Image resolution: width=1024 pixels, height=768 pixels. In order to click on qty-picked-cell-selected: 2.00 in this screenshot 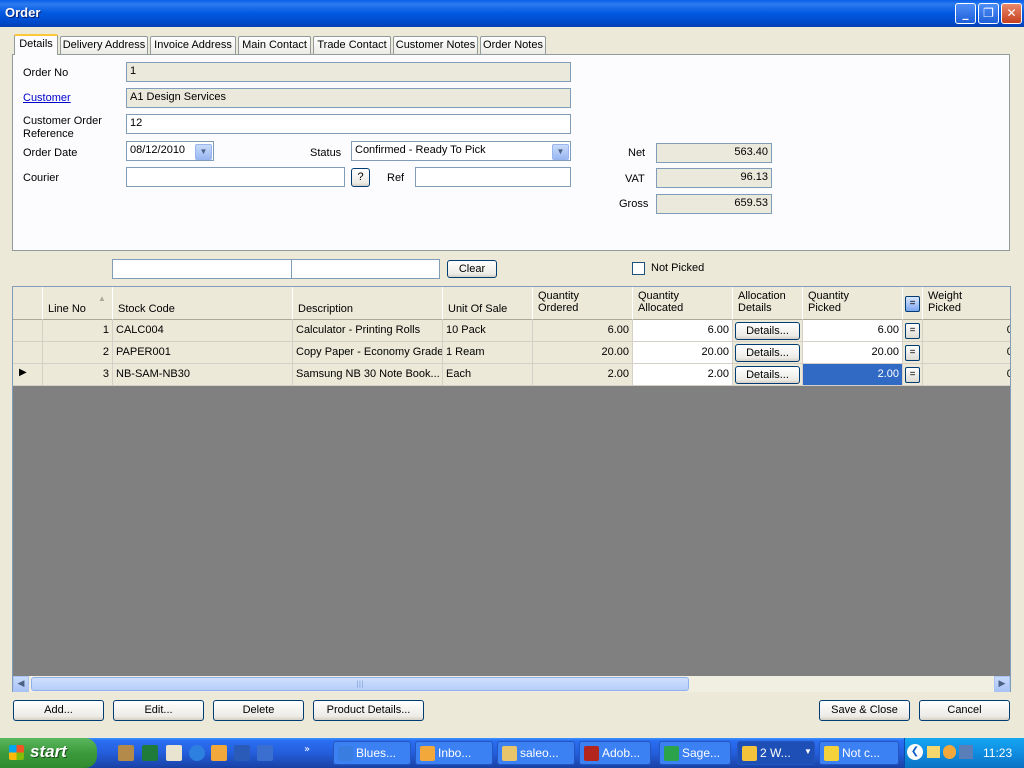, I will do `click(853, 375)`.